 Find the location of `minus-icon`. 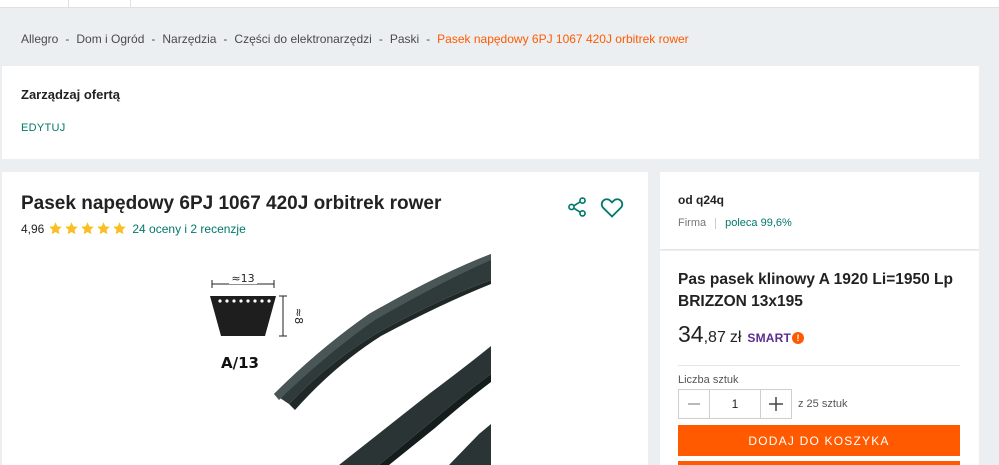

minus-icon is located at coordinates (694, 404).